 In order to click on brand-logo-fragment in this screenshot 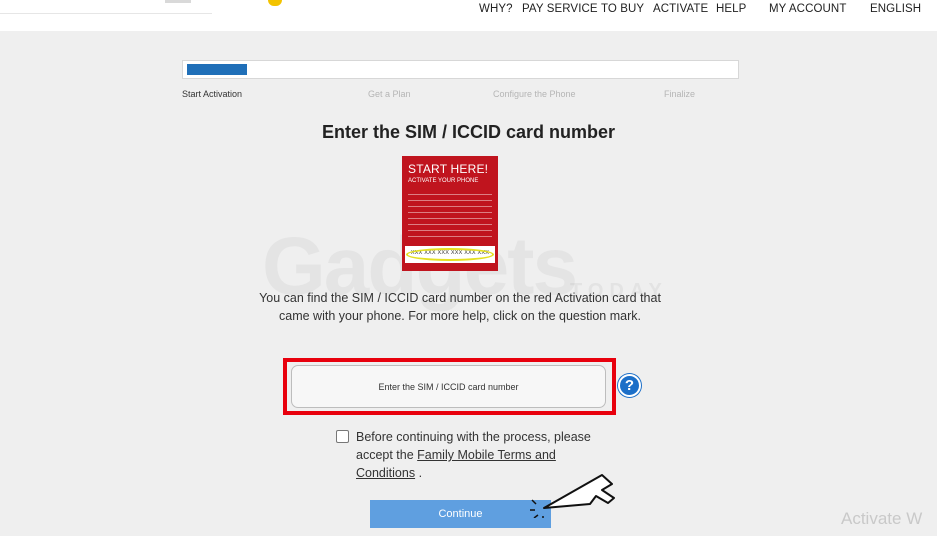, I will do `click(275, 3)`.